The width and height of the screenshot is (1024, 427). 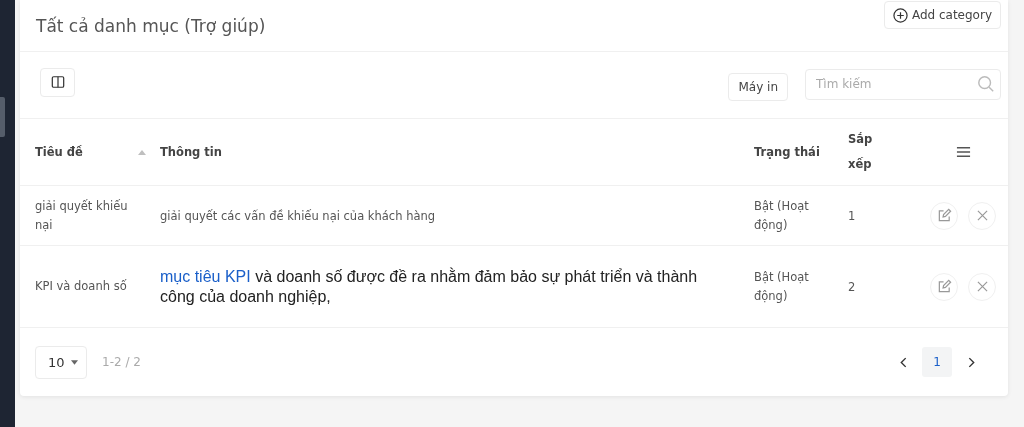 I want to click on print-button: Máy in, so click(x=758, y=87).